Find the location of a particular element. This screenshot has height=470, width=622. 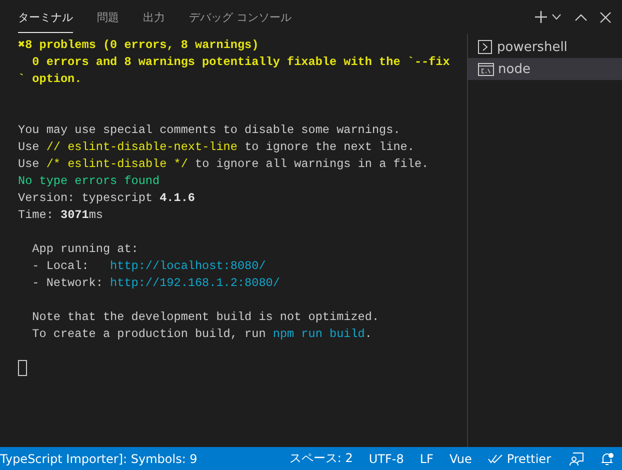

status-item: UTF-8 is located at coordinates (386, 459).